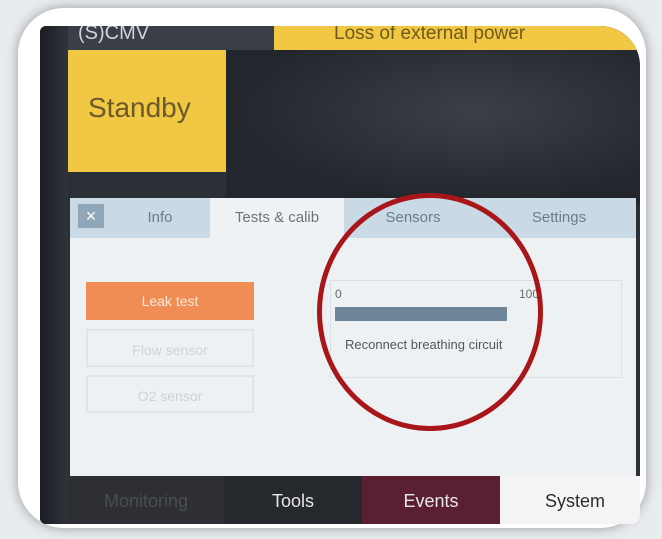  I want to click on flow-sensor-button: Flow sensor, so click(170, 348).